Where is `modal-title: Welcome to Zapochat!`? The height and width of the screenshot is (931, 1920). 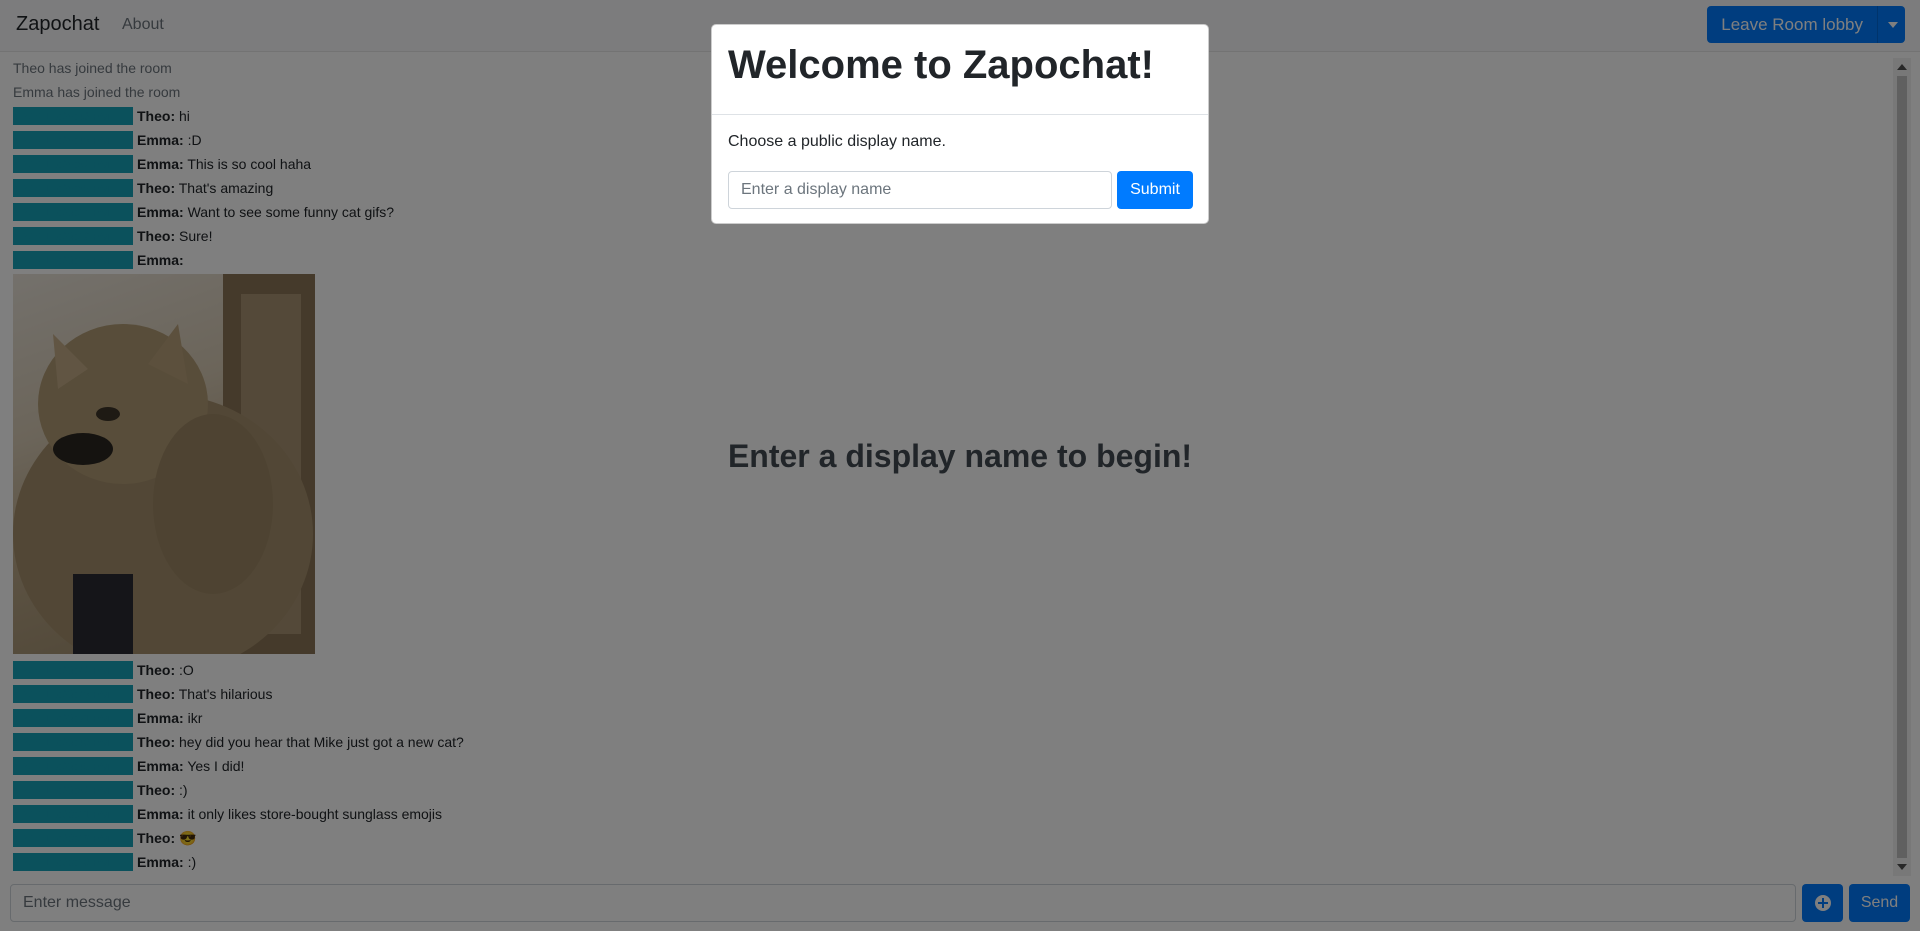
modal-title: Welcome to Zapochat! is located at coordinates (941, 65).